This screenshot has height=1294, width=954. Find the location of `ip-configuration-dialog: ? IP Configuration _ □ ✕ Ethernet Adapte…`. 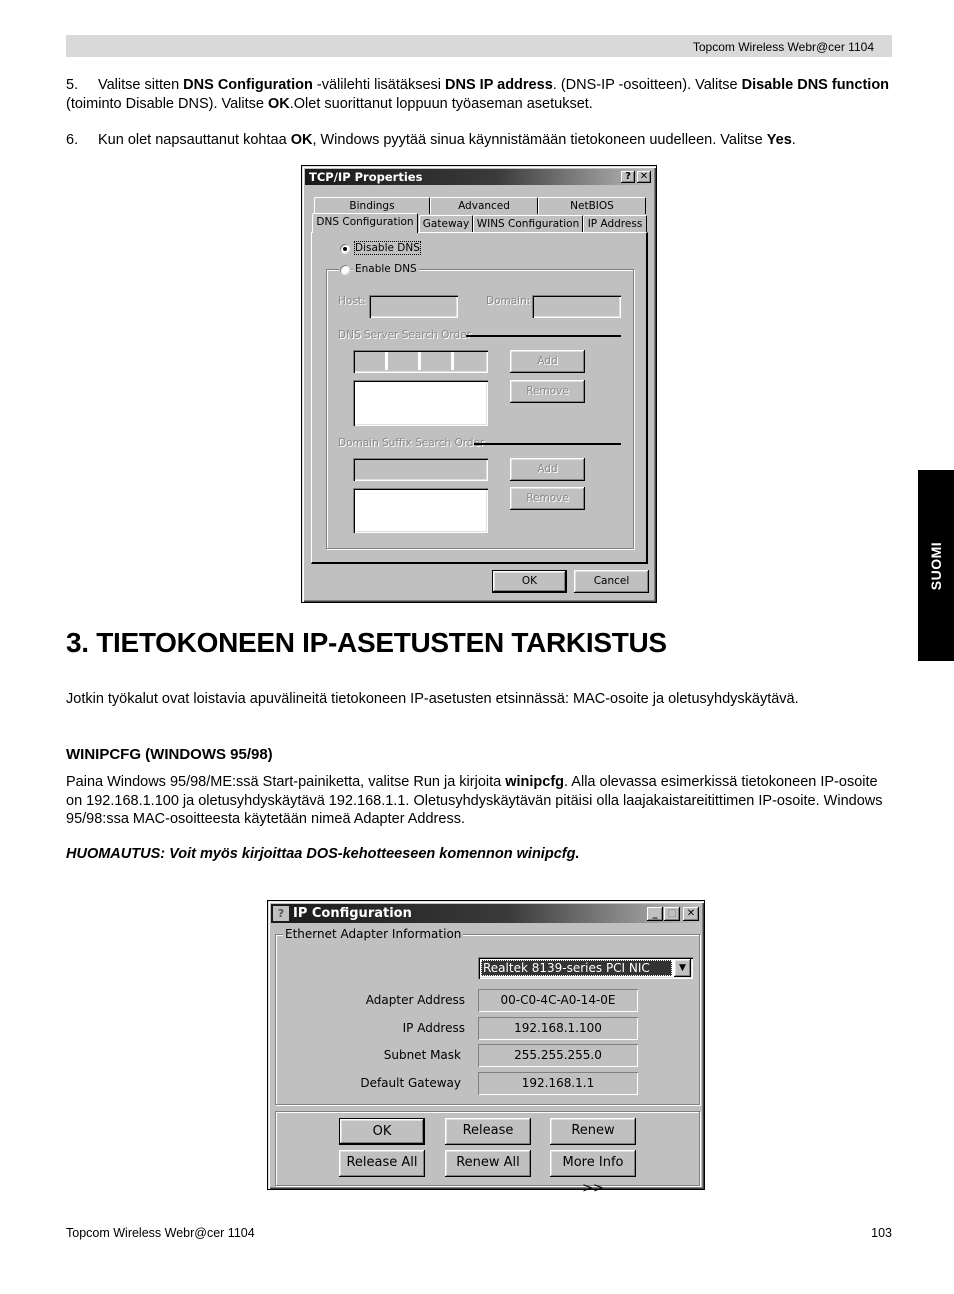

ip-configuration-dialog: ? IP Configuration _ □ ✕ Ethernet Adapte… is located at coordinates (486, 1048).